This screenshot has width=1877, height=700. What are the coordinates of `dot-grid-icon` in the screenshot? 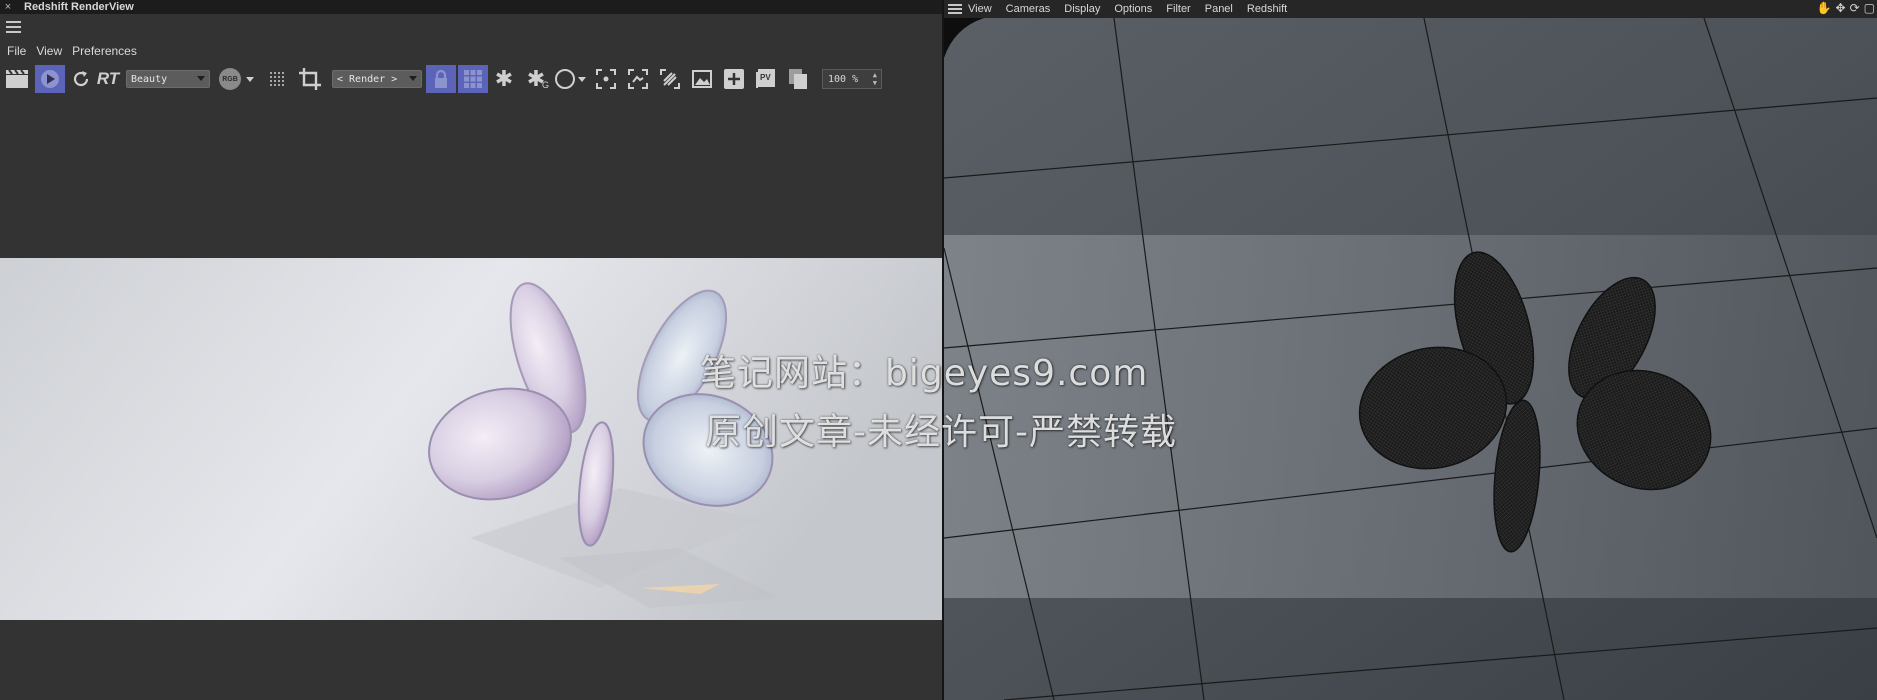 It's located at (277, 79).